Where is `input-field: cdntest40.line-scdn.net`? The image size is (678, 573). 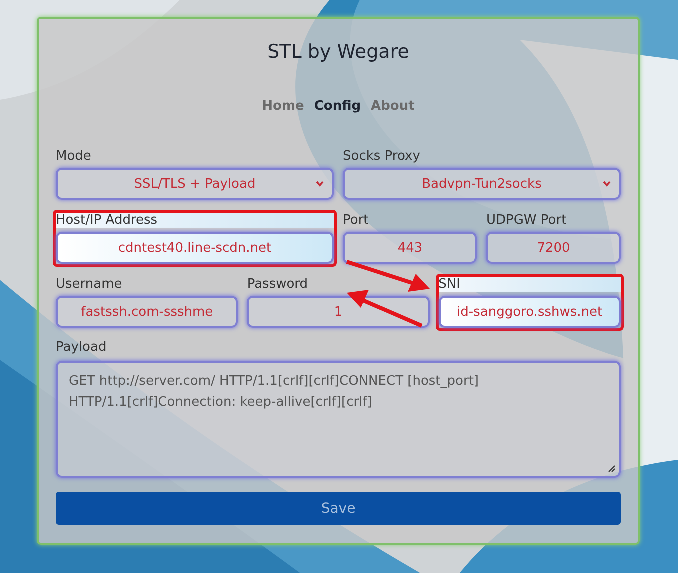
input-field: cdntest40.line-scdn.net is located at coordinates (195, 248).